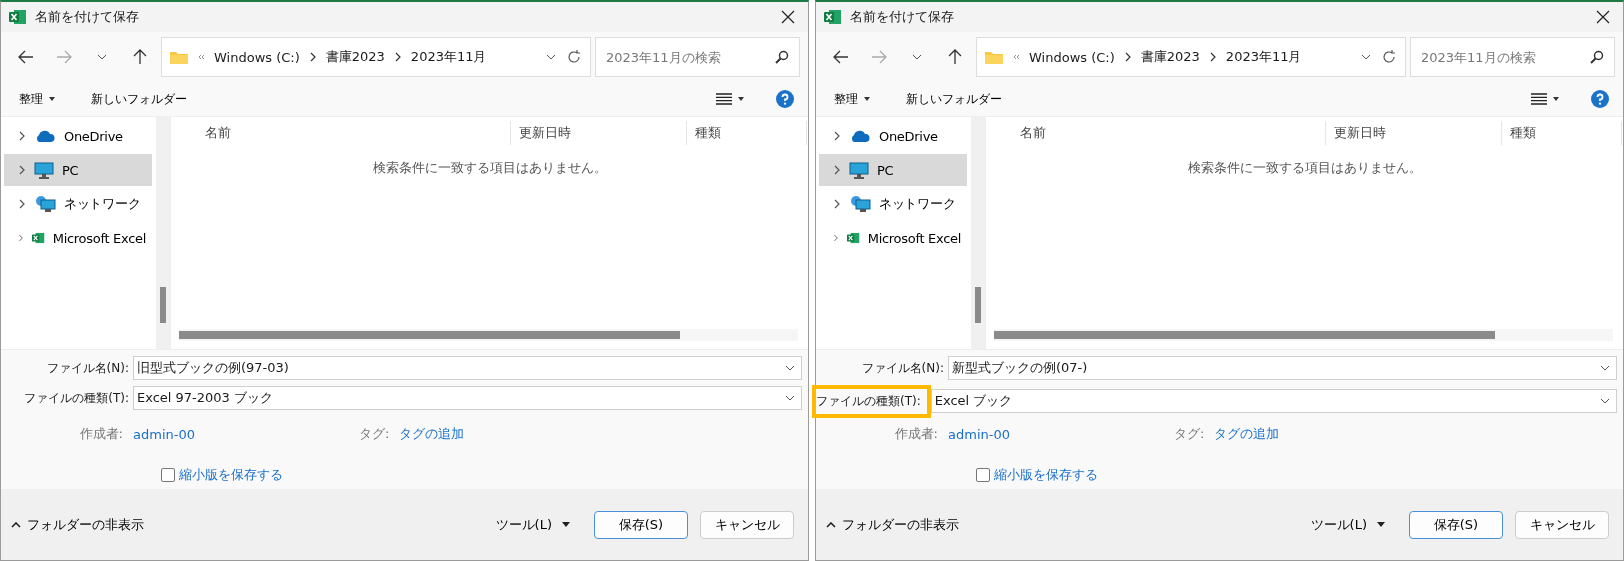 Image resolution: width=1624 pixels, height=561 pixels. Describe the element at coordinates (782, 57) in the screenshot. I see `search-icon` at that location.